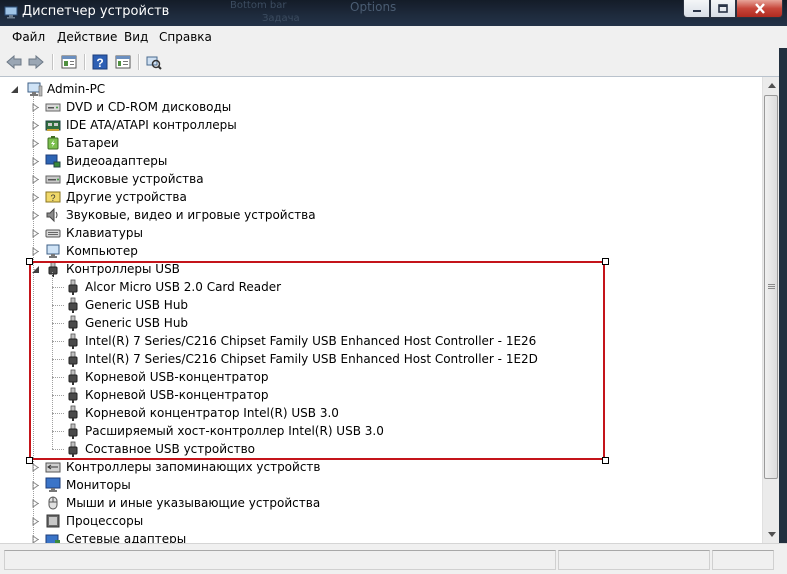 The height and width of the screenshot is (574, 787). What do you see at coordinates (370, 89) in the screenshot?
I see `tree-root-row` at bounding box center [370, 89].